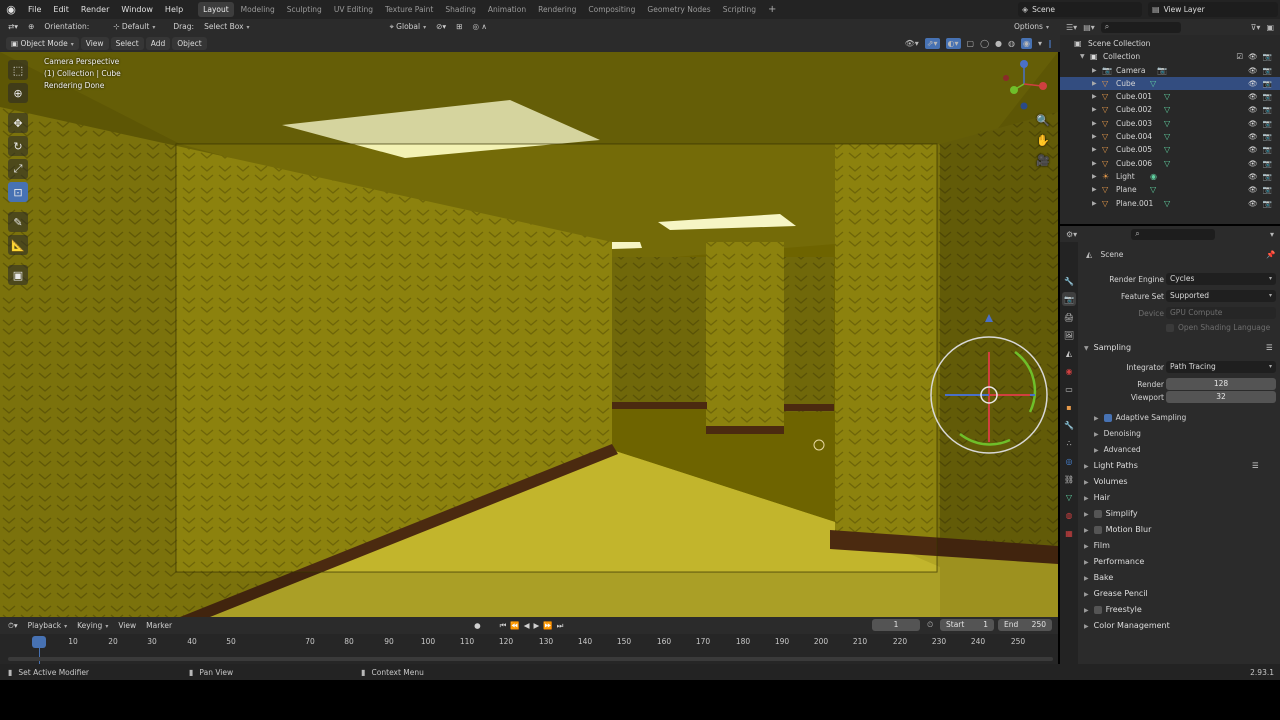  I want to click on tab-sculpting: Sculpting, so click(304, 9).